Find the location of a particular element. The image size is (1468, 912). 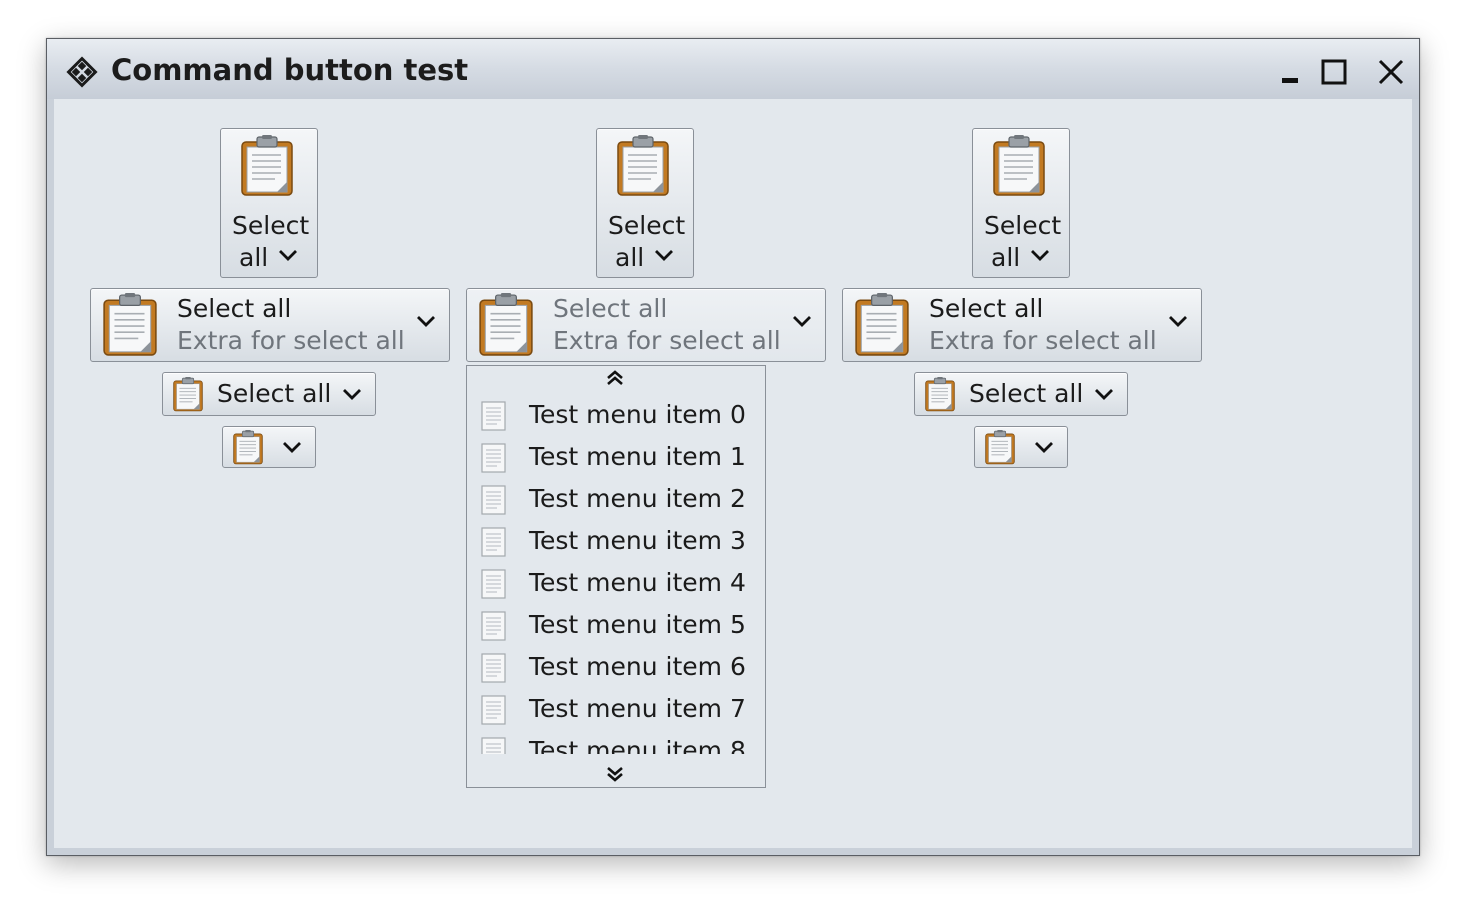

title-bar: Command button test is located at coordinates (733, 69).